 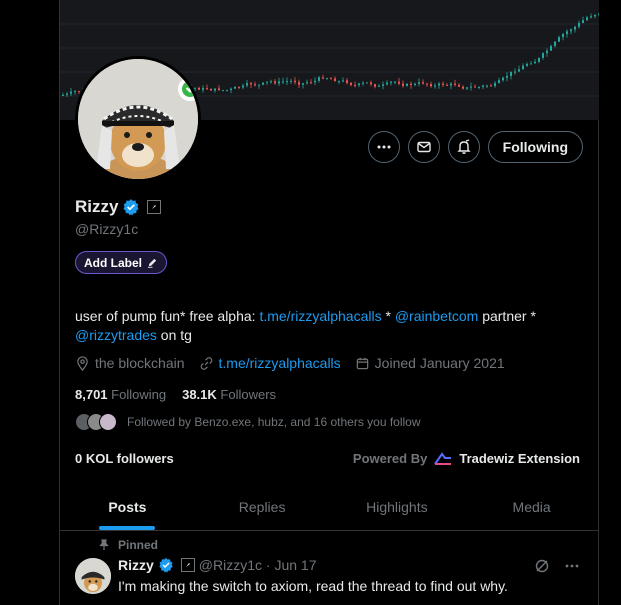 What do you see at coordinates (175, 394) in the screenshot?
I see `profile-stats: 8,701 Following 38.1K Followers` at bounding box center [175, 394].